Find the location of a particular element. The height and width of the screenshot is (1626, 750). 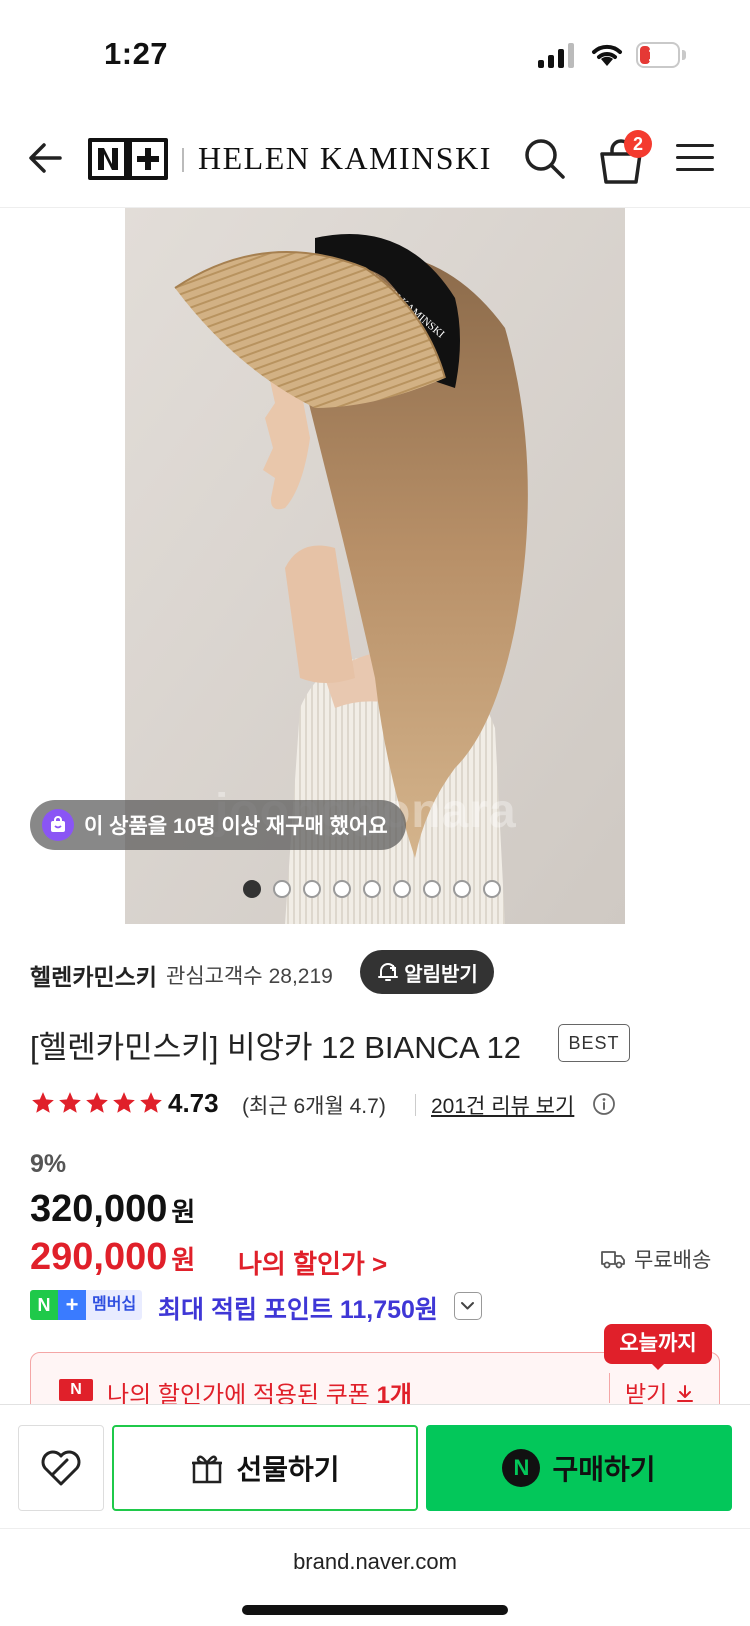

bottom-action-bar: 선물하기 N 구매하기 is located at coordinates (375, 1466).